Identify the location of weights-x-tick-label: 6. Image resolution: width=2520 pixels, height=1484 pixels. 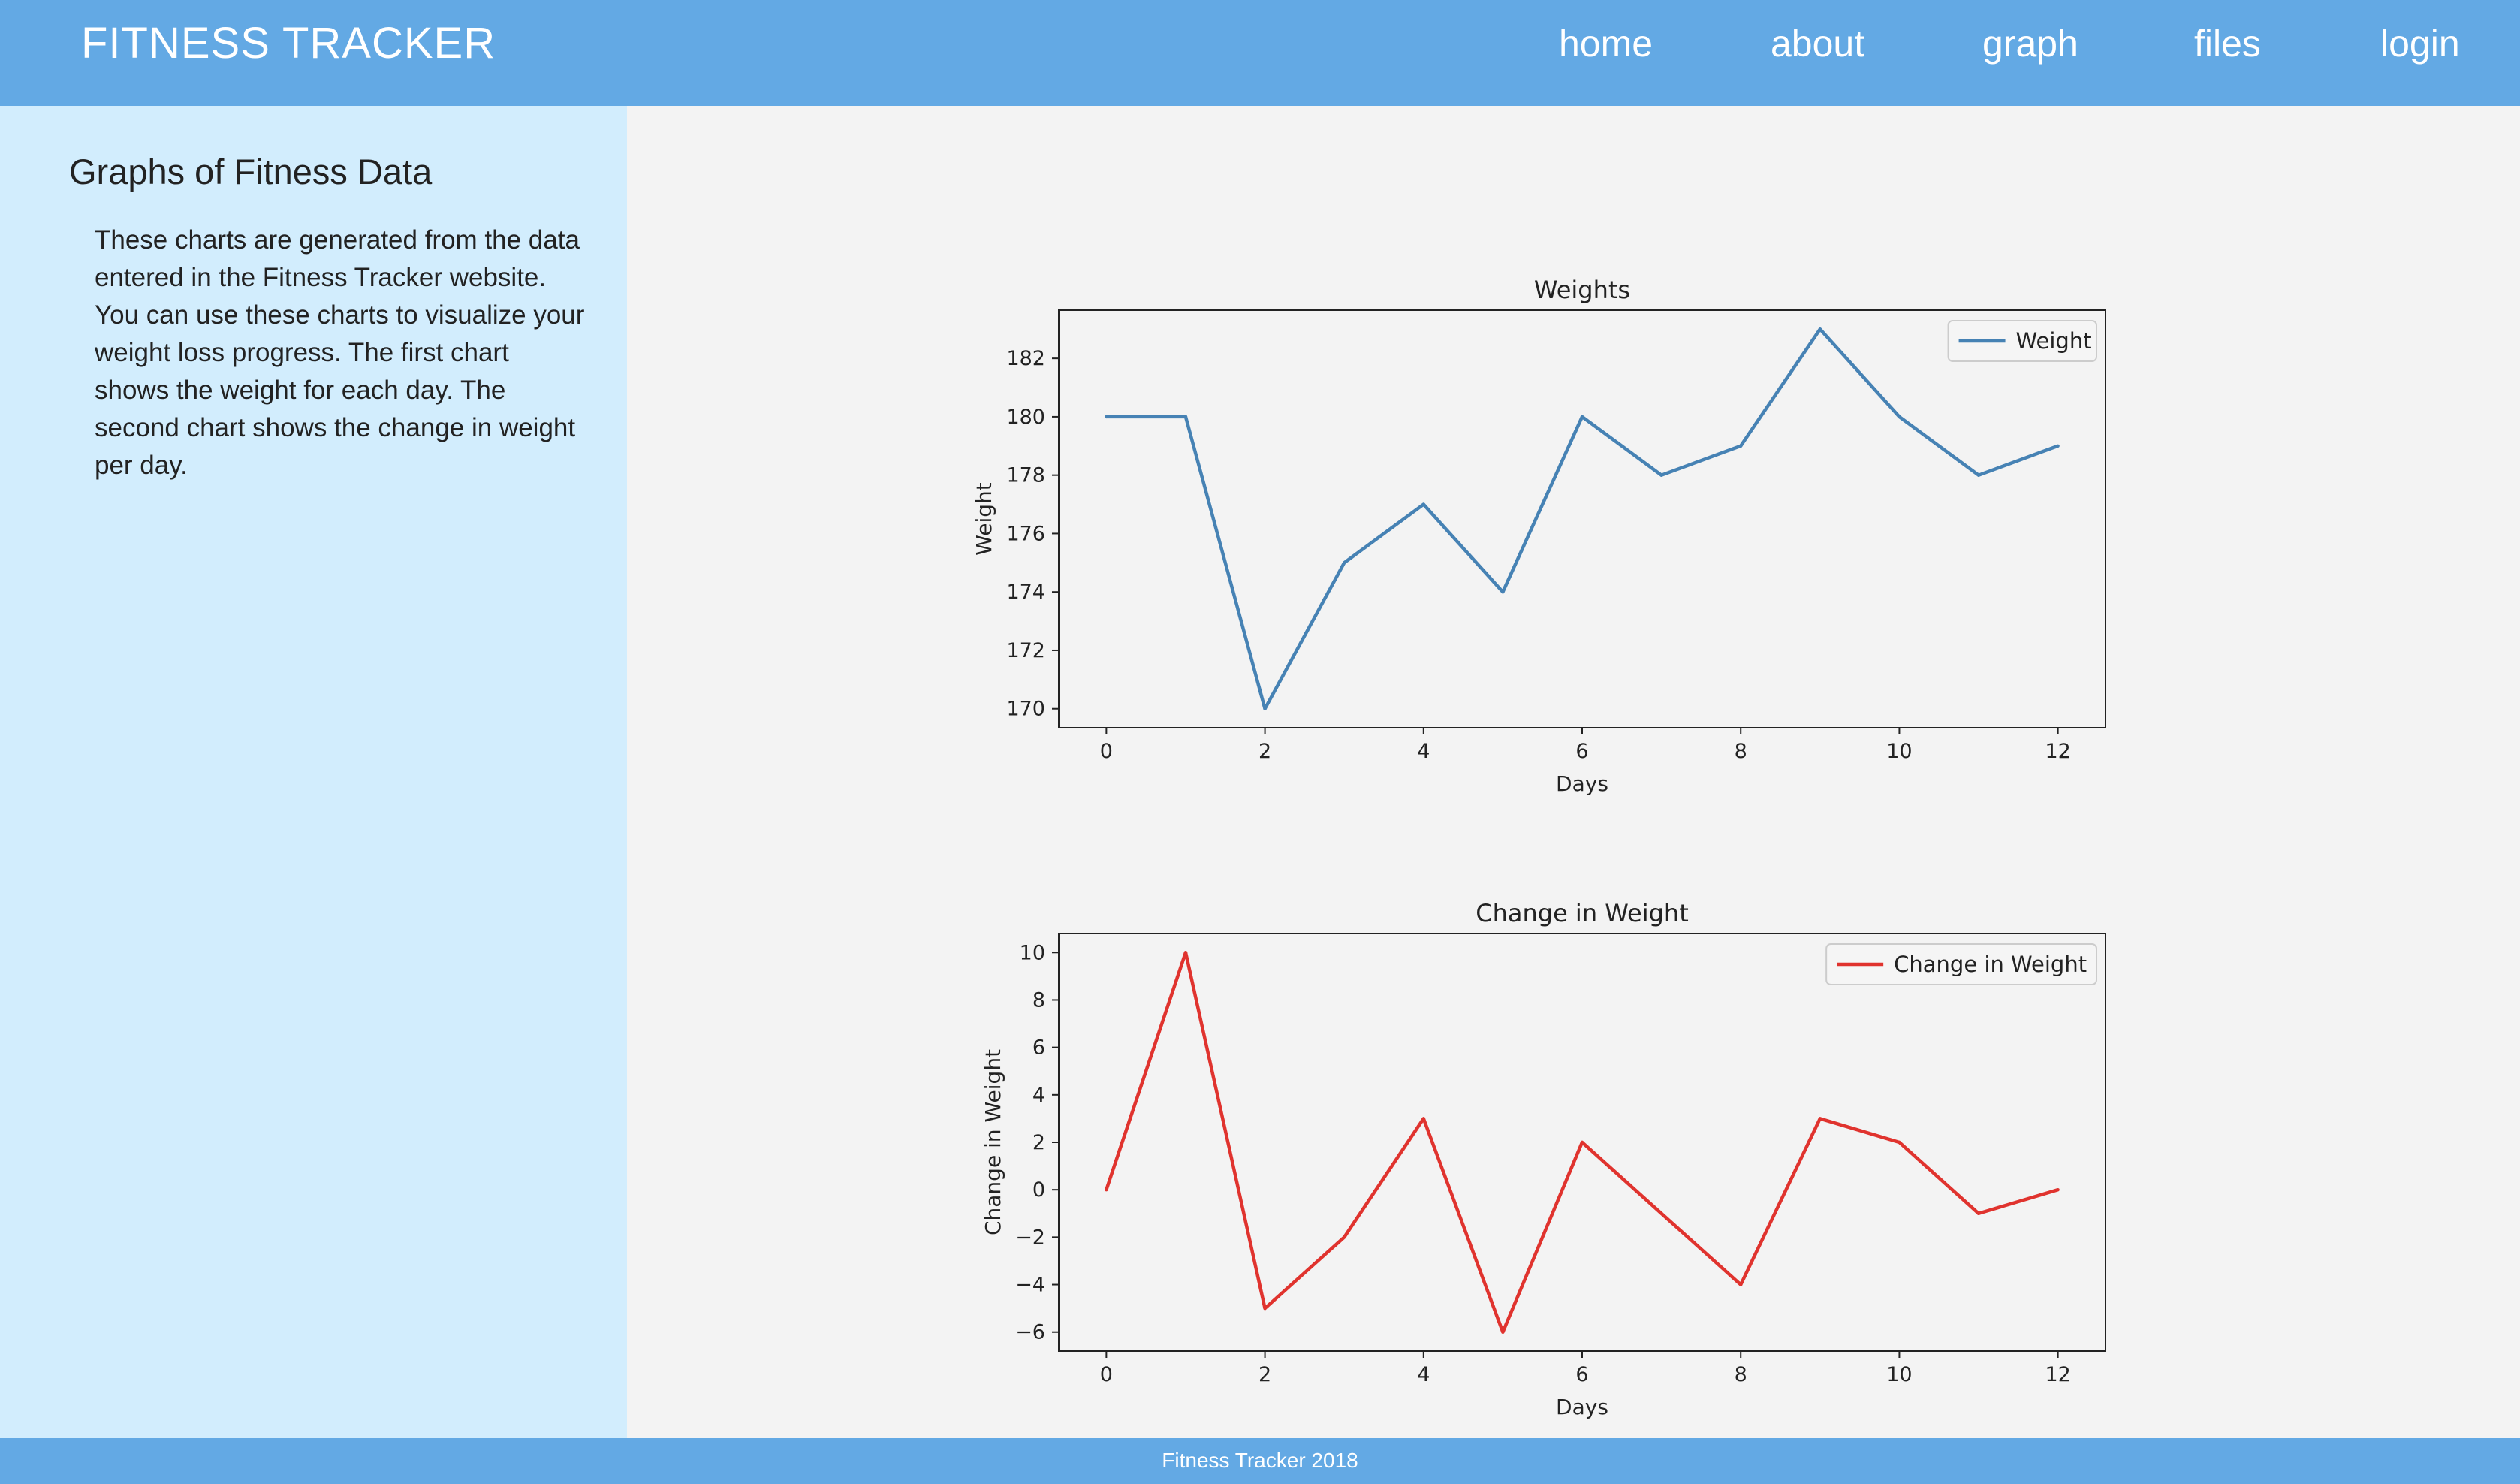
(1581, 751).